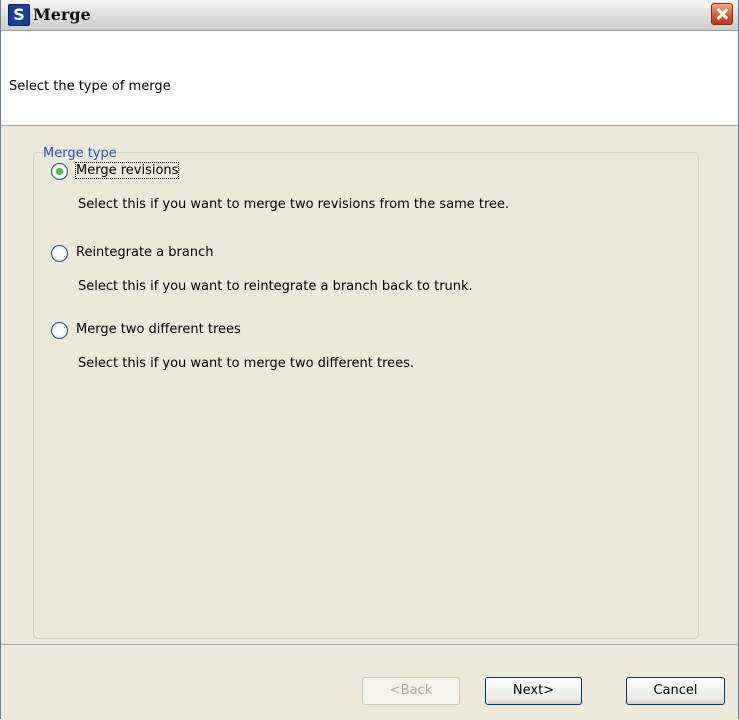 The image size is (739, 720). I want to click on merge-two-trees-radio, so click(59, 330).